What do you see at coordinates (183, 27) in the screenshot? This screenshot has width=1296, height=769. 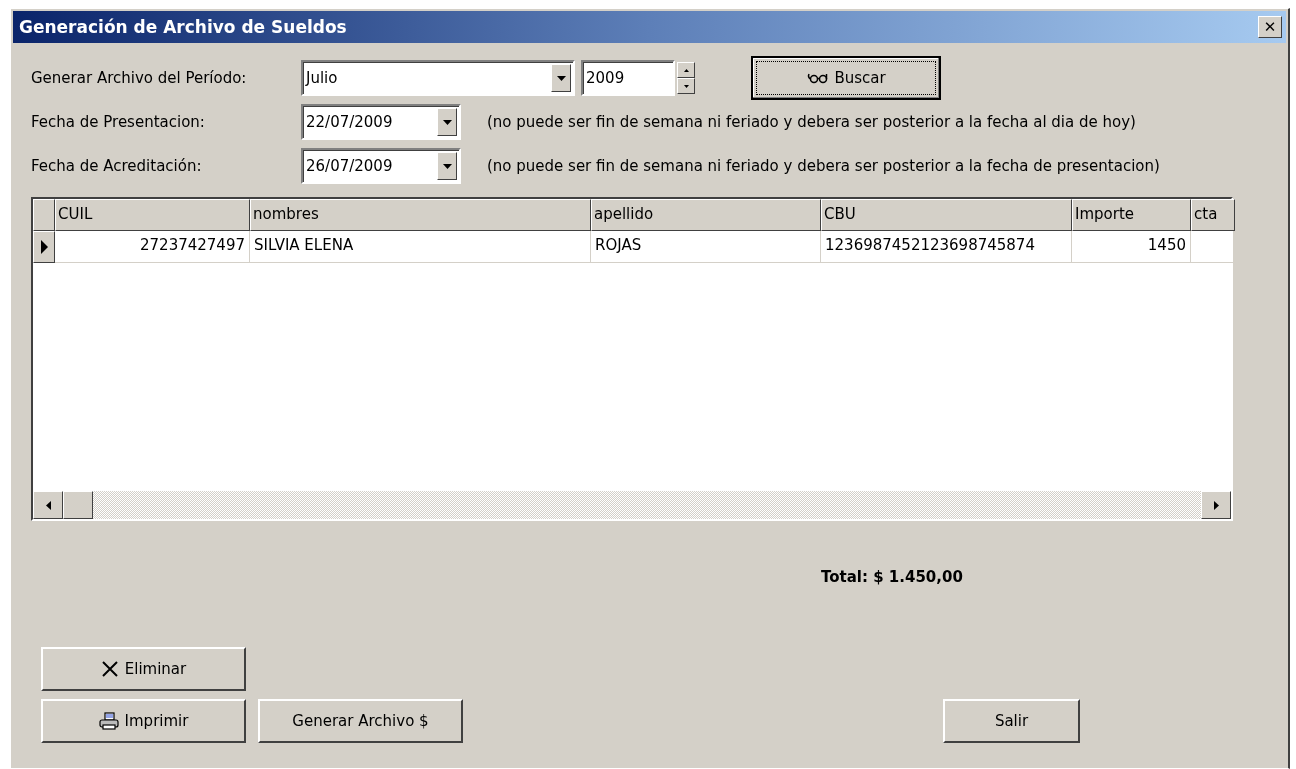 I see `window-title: Generación de Archivo de Sueldos` at bounding box center [183, 27].